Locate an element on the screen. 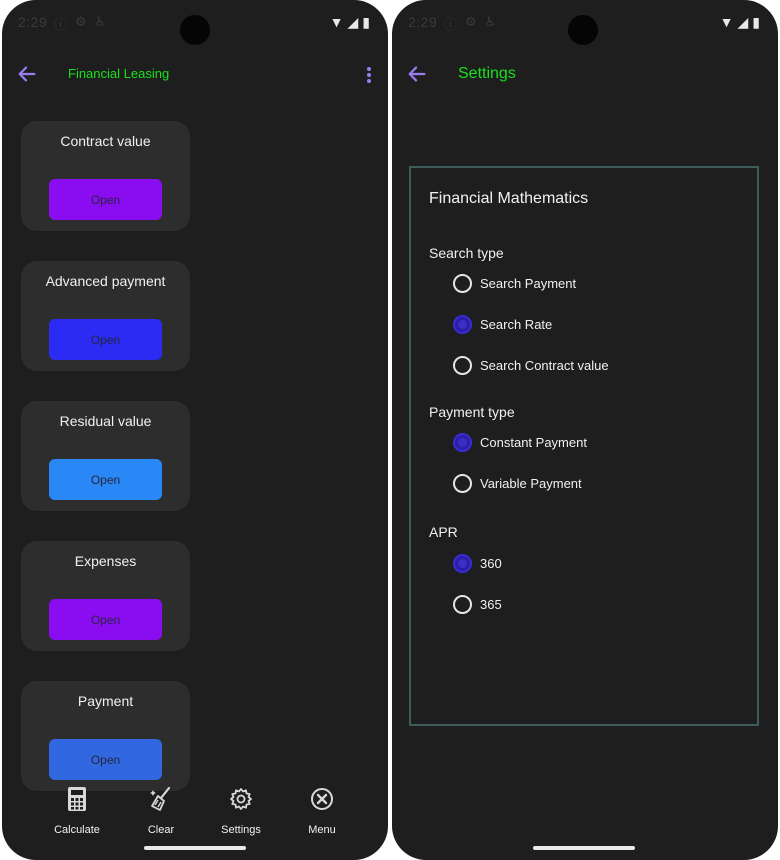 The height and width of the screenshot is (860, 780). apr-label: APR is located at coordinates (443, 532).